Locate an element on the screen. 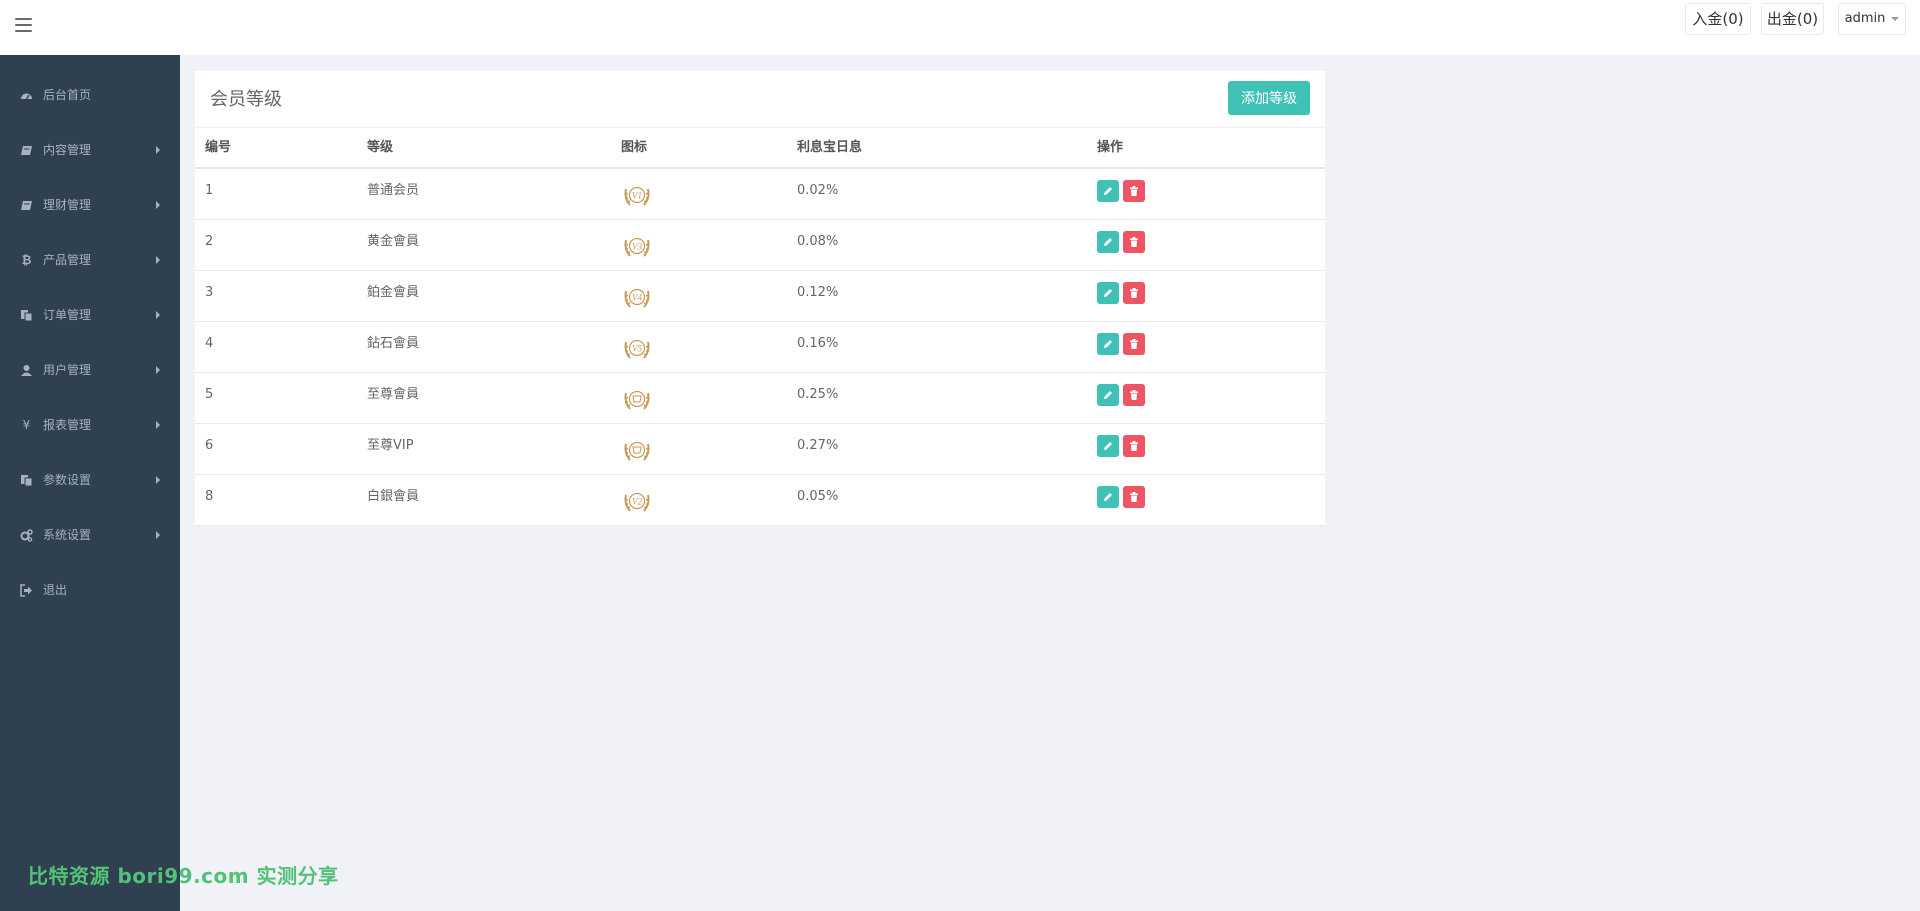 The width and height of the screenshot is (1920, 911). sidebar-item-content: 内容管理 is located at coordinates (90, 150).